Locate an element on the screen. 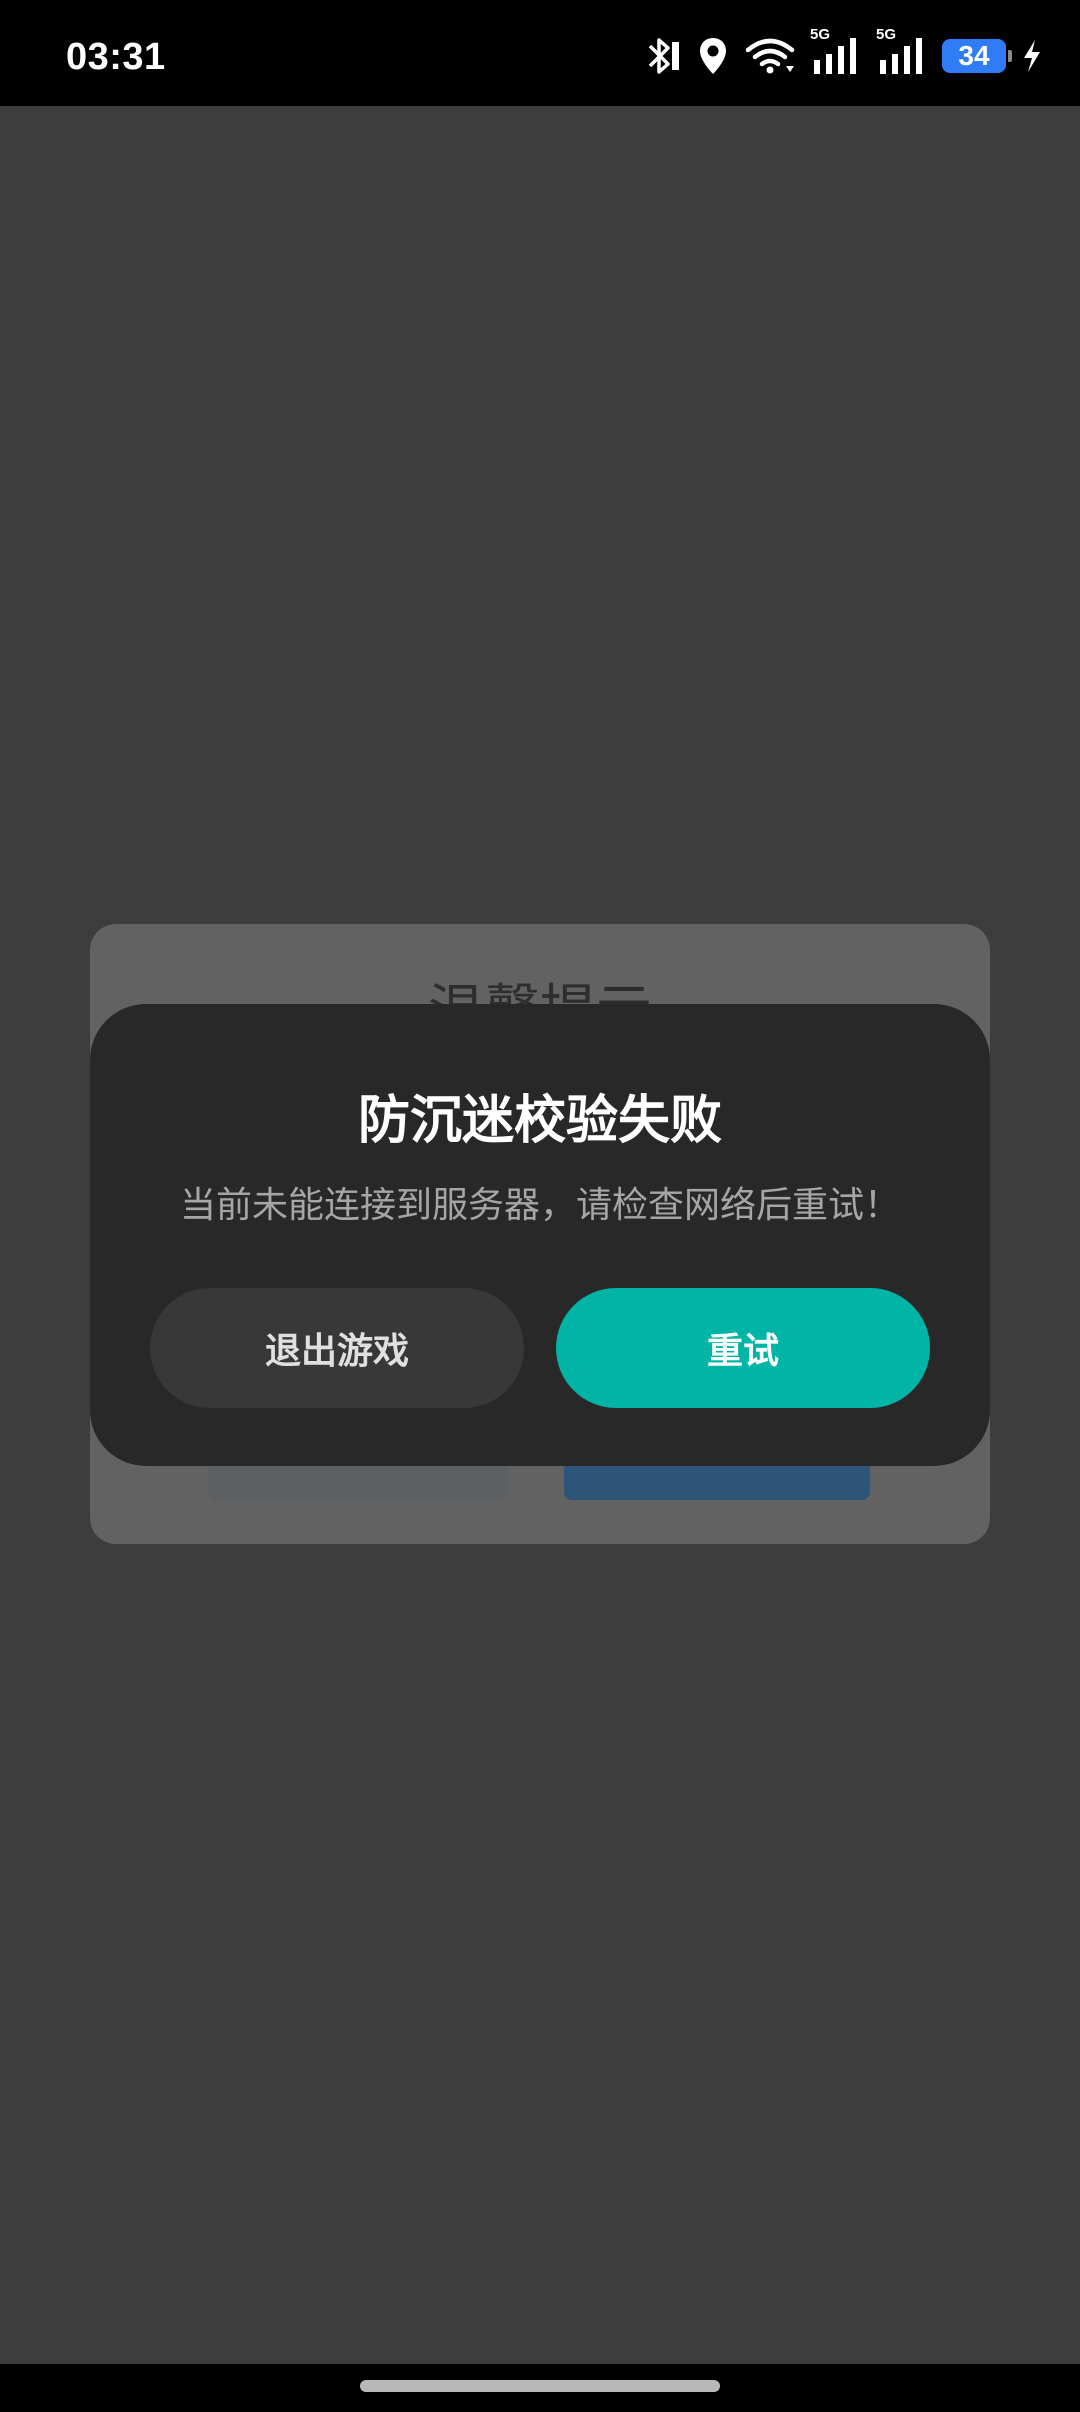 This screenshot has width=1080, height=2412. retry-button: 重试 is located at coordinates (743, 1348).